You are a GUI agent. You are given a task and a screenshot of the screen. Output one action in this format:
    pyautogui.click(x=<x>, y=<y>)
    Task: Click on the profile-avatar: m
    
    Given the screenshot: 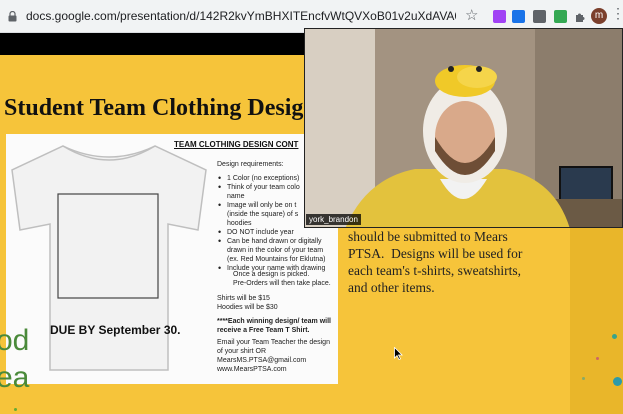 What is the action you would take?
    pyautogui.click(x=599, y=16)
    